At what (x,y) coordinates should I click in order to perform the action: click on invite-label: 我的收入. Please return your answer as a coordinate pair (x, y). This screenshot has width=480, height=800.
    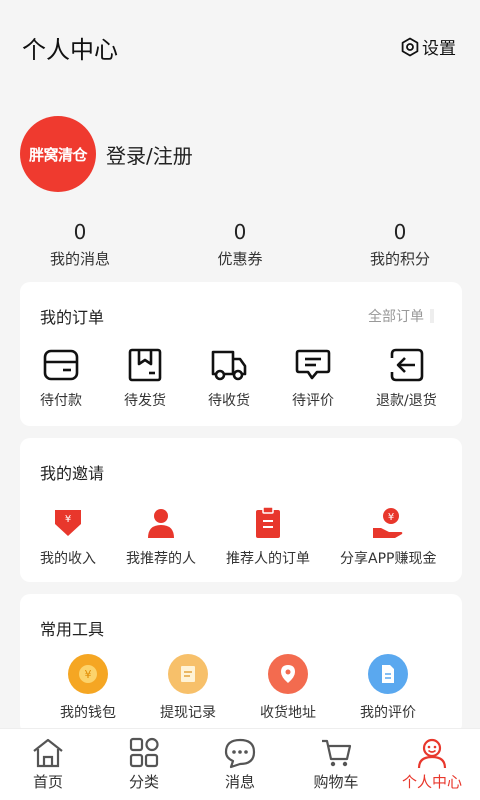
    Looking at the image, I should click on (68, 559).